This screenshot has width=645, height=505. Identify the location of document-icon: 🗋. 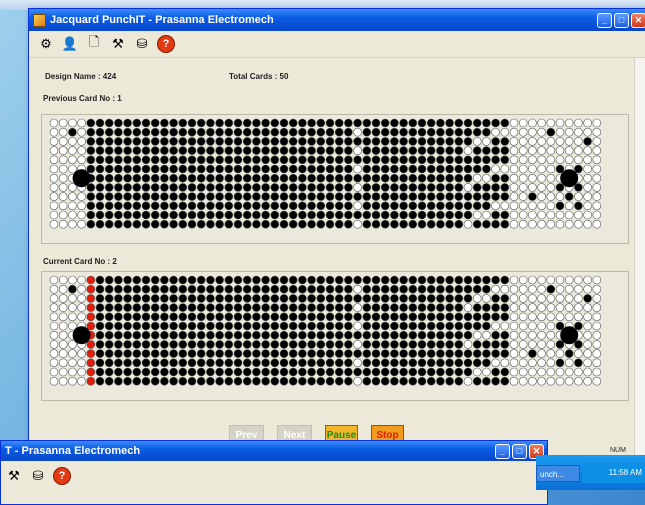
(94, 43).